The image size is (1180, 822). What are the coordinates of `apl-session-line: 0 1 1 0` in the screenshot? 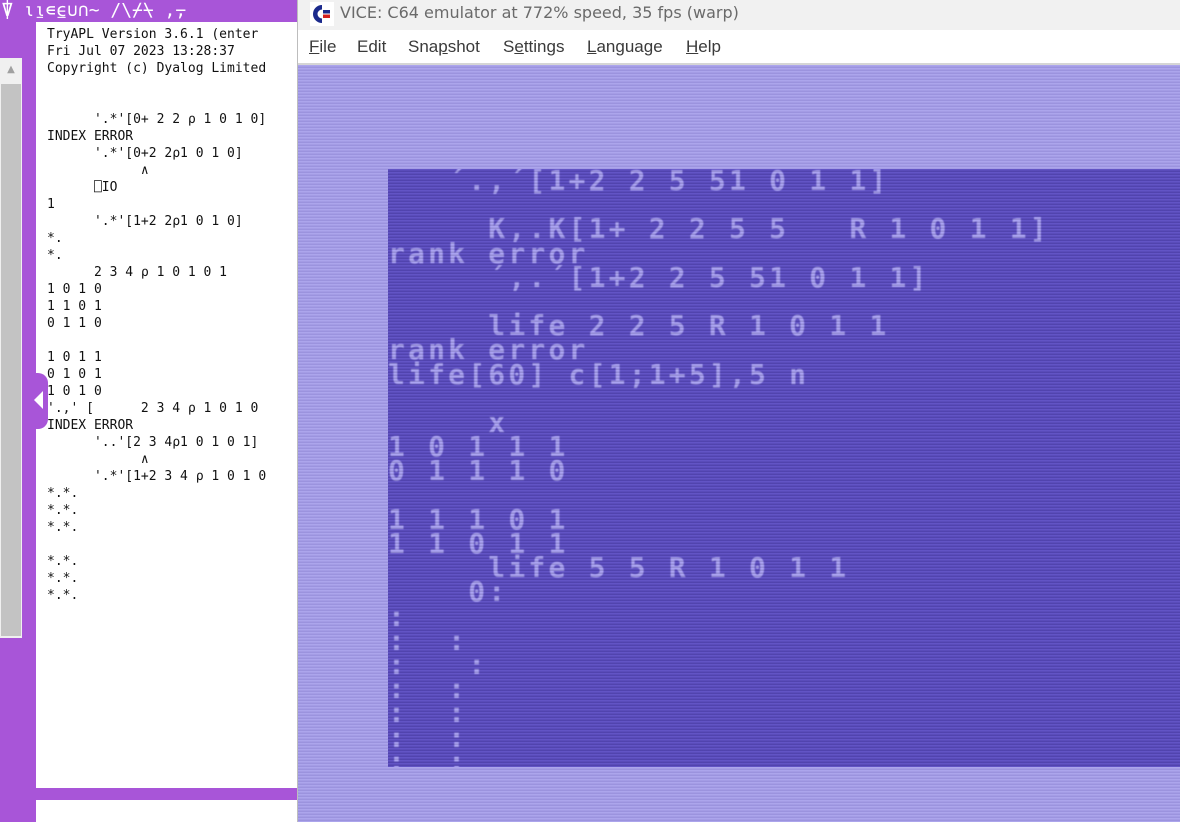 It's located at (74, 323).